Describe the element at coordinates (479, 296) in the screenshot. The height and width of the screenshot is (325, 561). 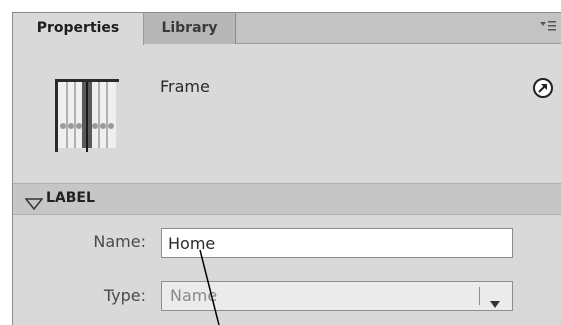
I see `dropdown-divider` at that location.